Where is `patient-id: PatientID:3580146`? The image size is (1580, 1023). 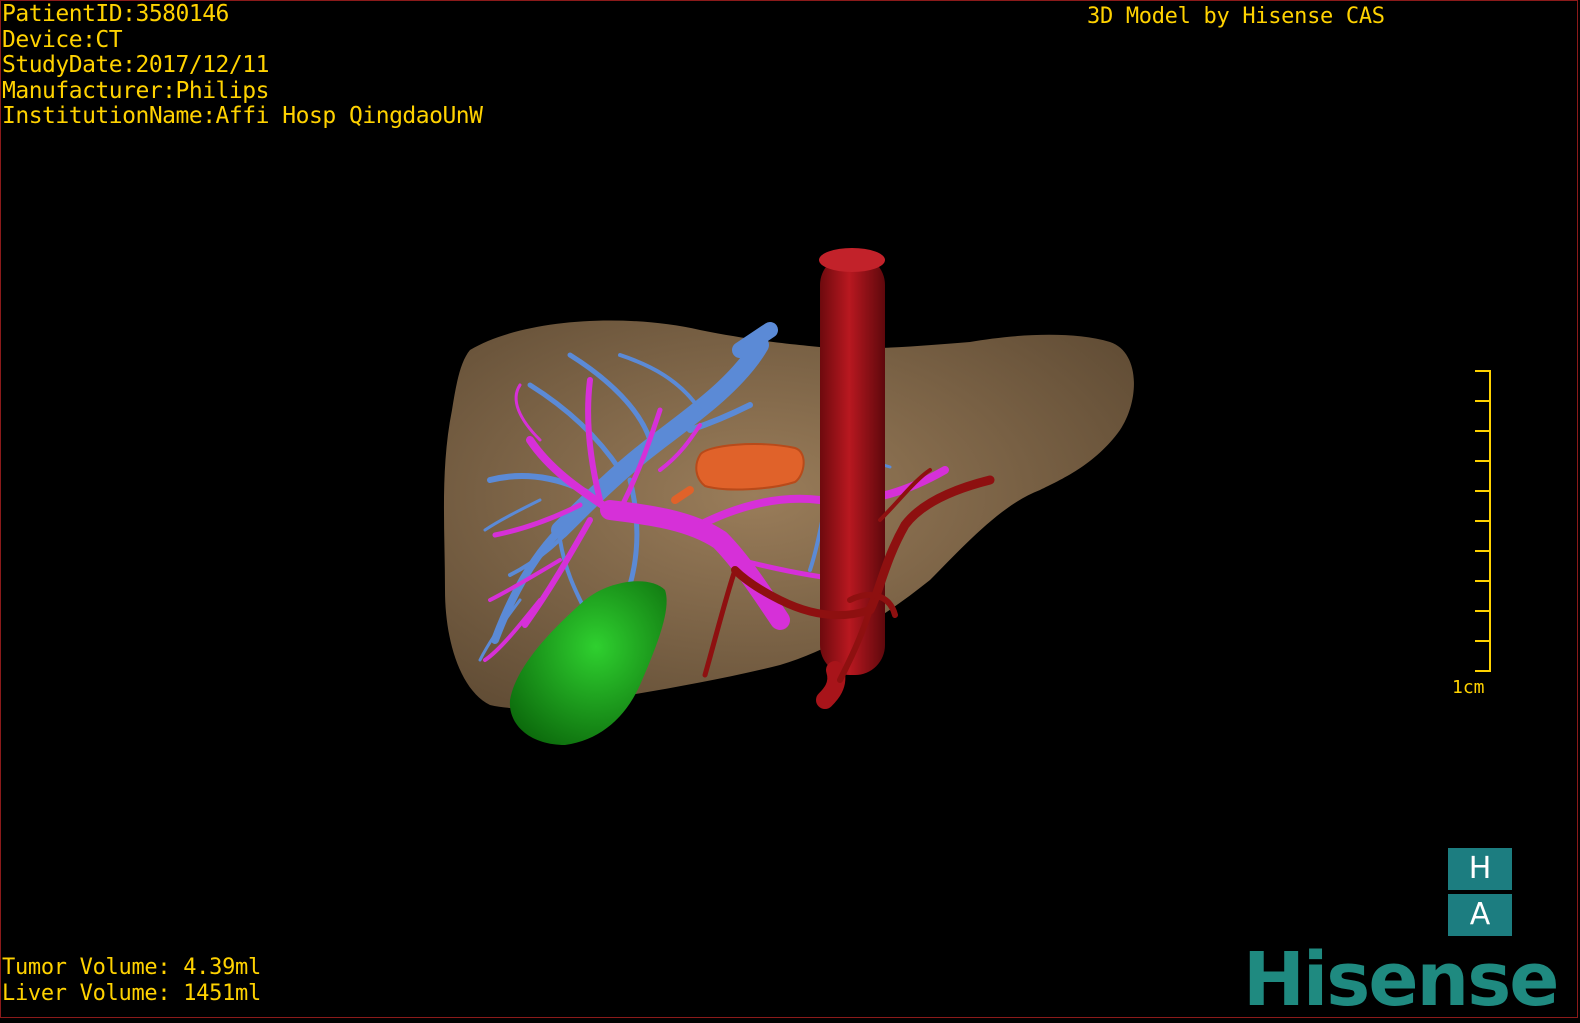
patient-id: PatientID:3580146 is located at coordinates (115, 14).